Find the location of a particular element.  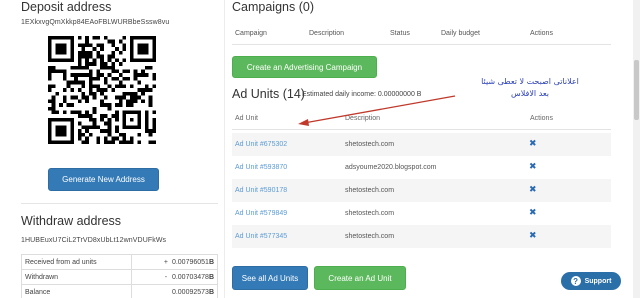

withdraw-address: 1HUBEuxU7CiL2TrVD8xUbLt12wnVDUFkWs is located at coordinates (93, 240).